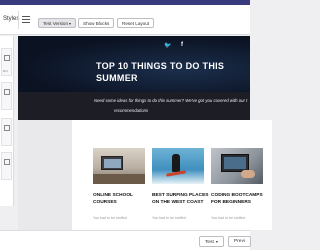  Describe the element at coordinates (11, 19) in the screenshot. I see `styles-tab-label: Styles` at that location.